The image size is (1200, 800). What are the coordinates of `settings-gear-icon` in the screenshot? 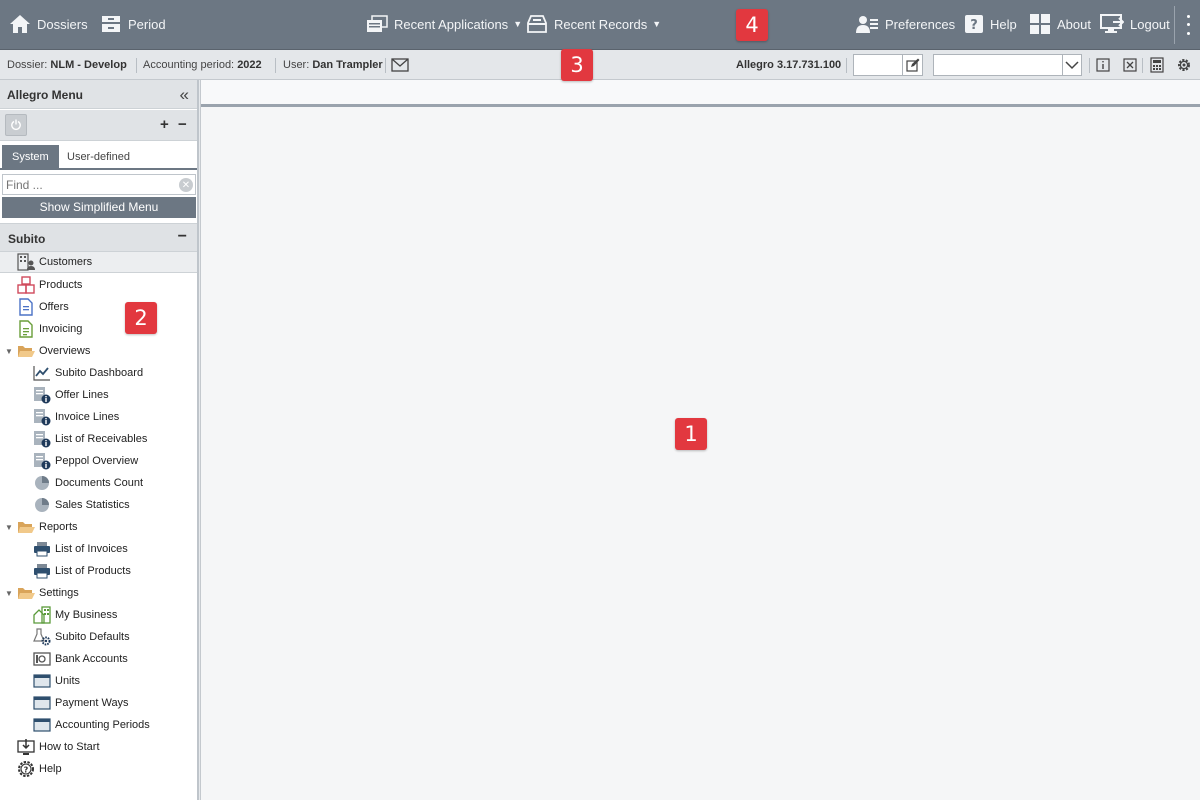 It's located at (1184, 65).